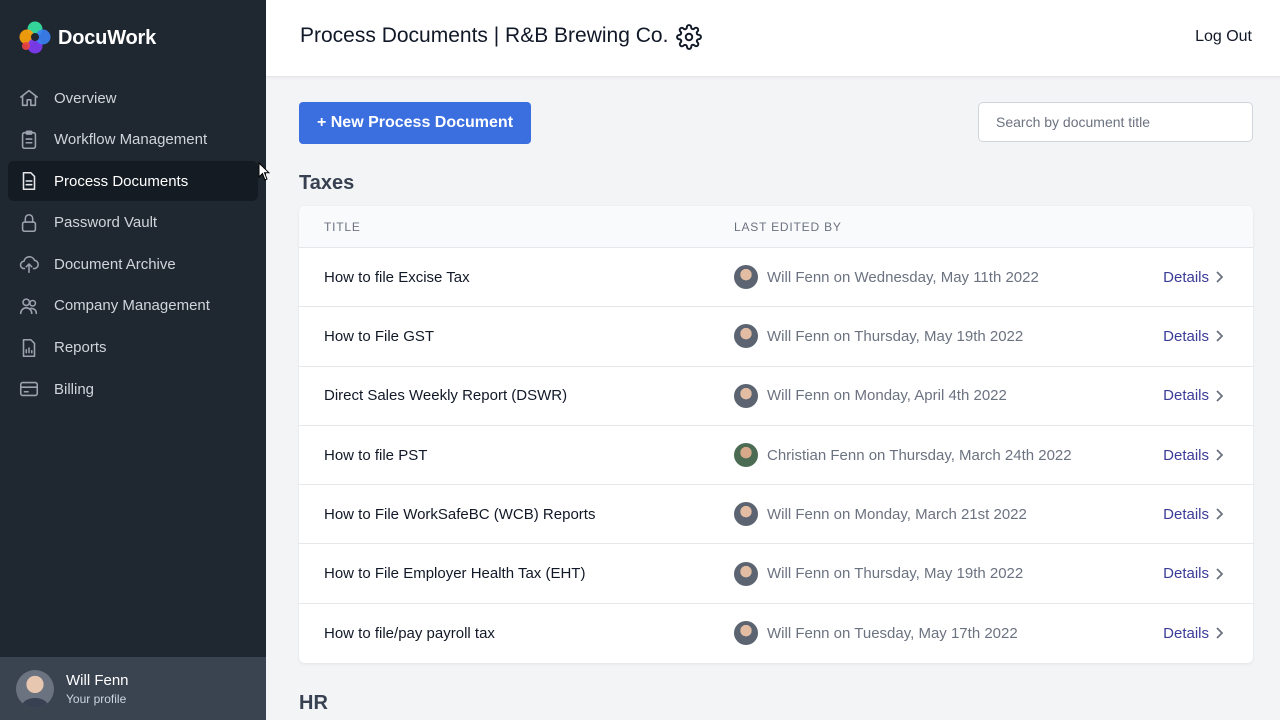 The image size is (1280, 720). I want to click on report-icon, so click(29, 348).